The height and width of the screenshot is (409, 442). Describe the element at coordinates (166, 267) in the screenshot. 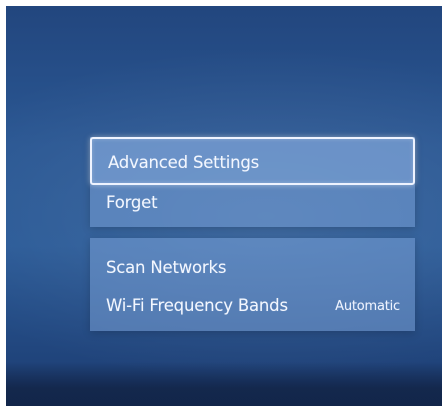

I see `scan-networks-label: Scan Networks` at that location.